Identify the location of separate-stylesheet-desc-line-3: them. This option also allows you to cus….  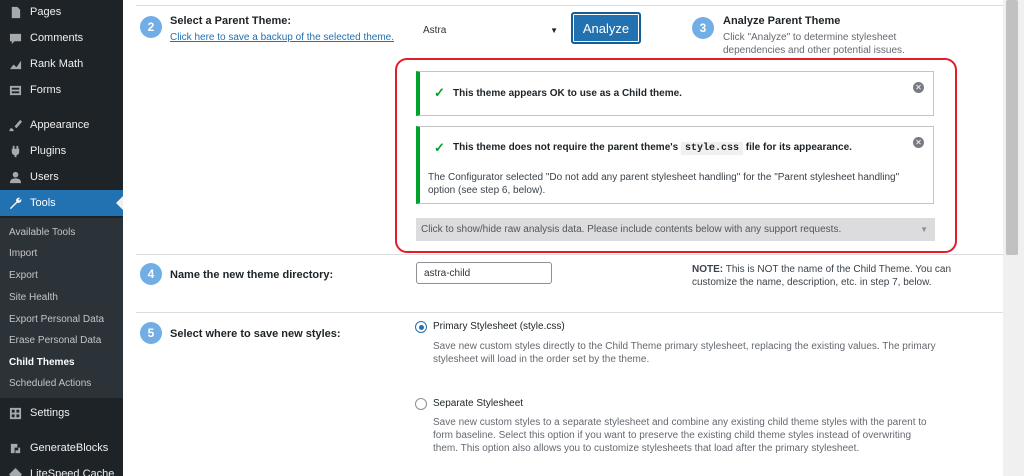
(646, 448).